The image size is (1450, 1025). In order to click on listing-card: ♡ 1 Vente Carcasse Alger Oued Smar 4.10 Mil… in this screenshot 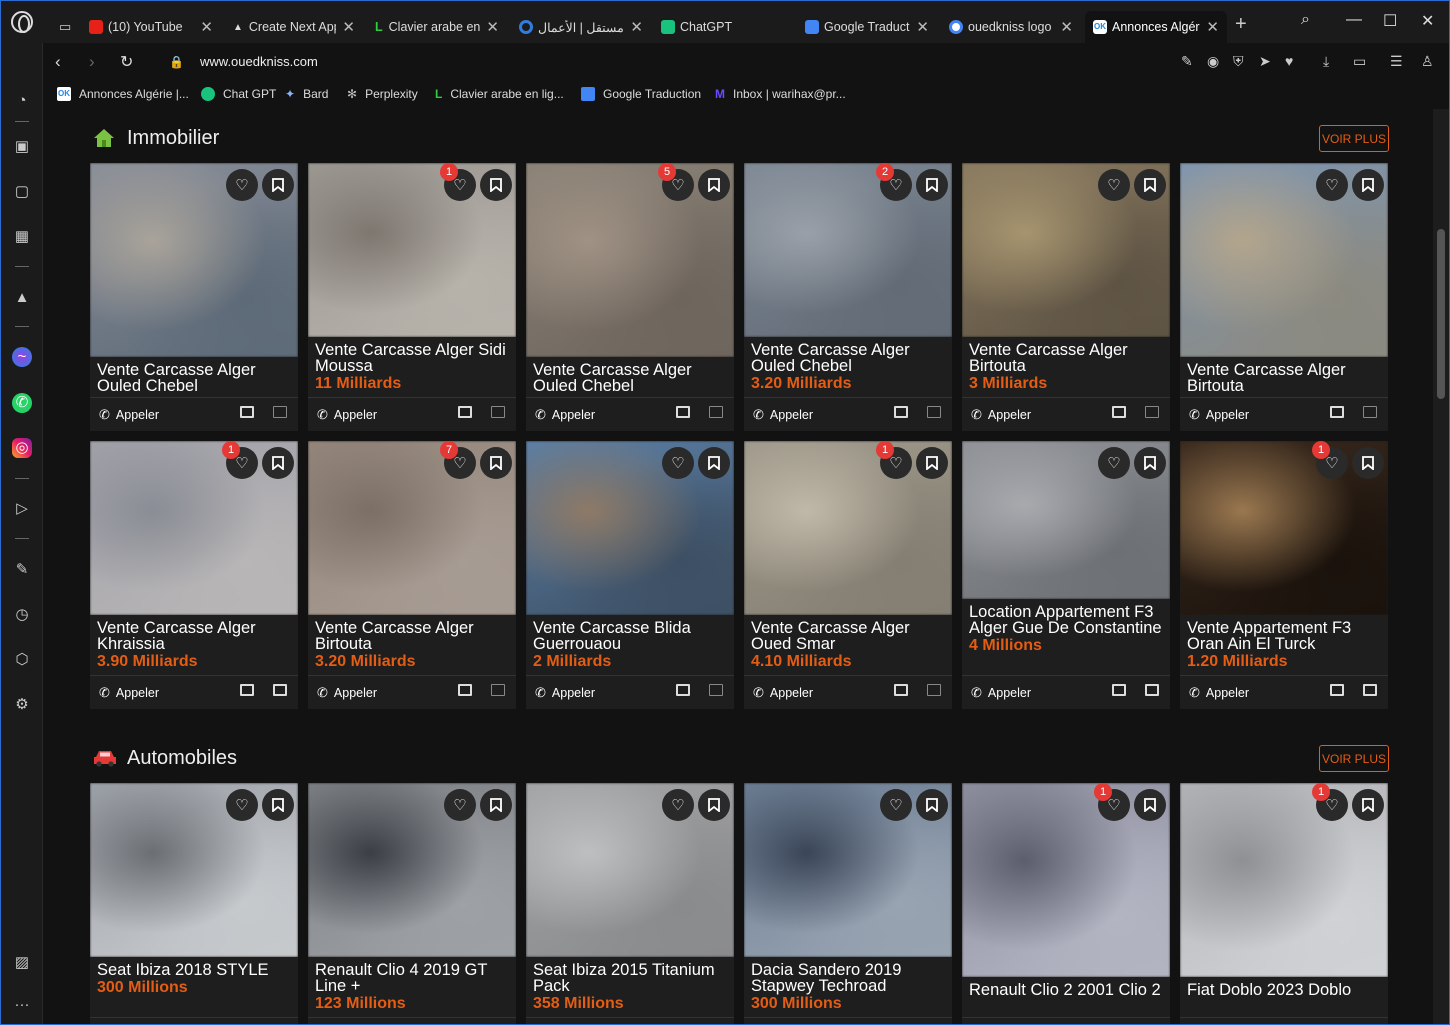, I will do `click(848, 575)`.